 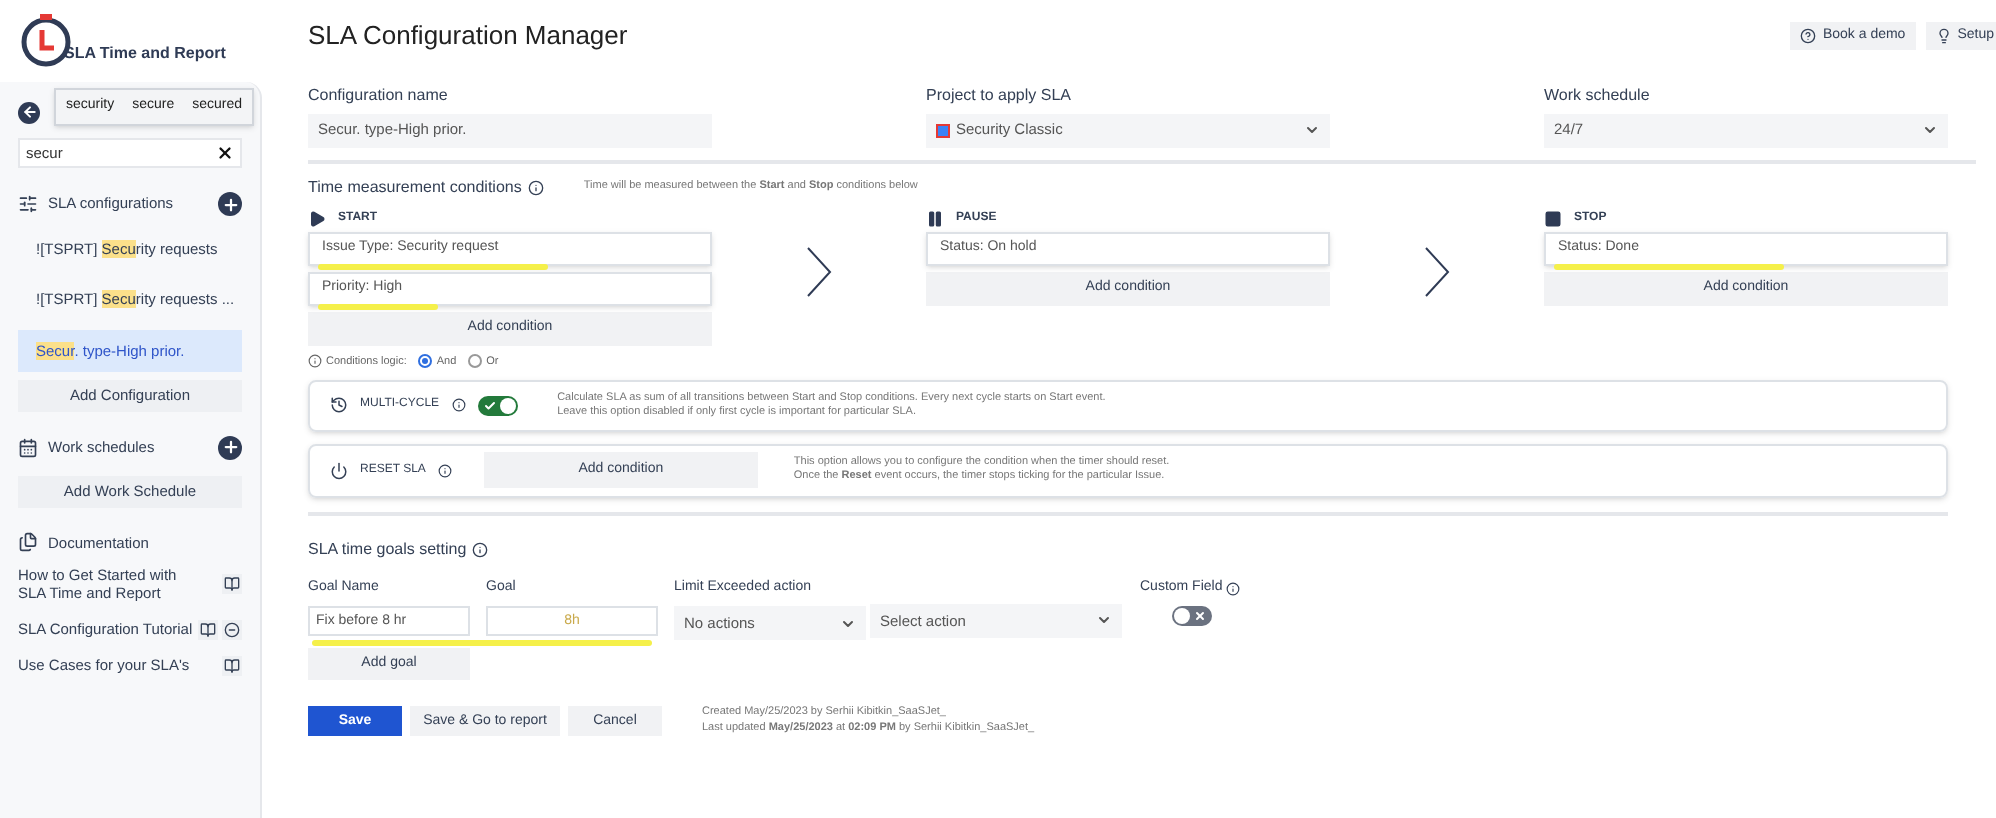 What do you see at coordinates (468, 36) in the screenshot?
I see `page-title: SLA Configuration Manager` at bounding box center [468, 36].